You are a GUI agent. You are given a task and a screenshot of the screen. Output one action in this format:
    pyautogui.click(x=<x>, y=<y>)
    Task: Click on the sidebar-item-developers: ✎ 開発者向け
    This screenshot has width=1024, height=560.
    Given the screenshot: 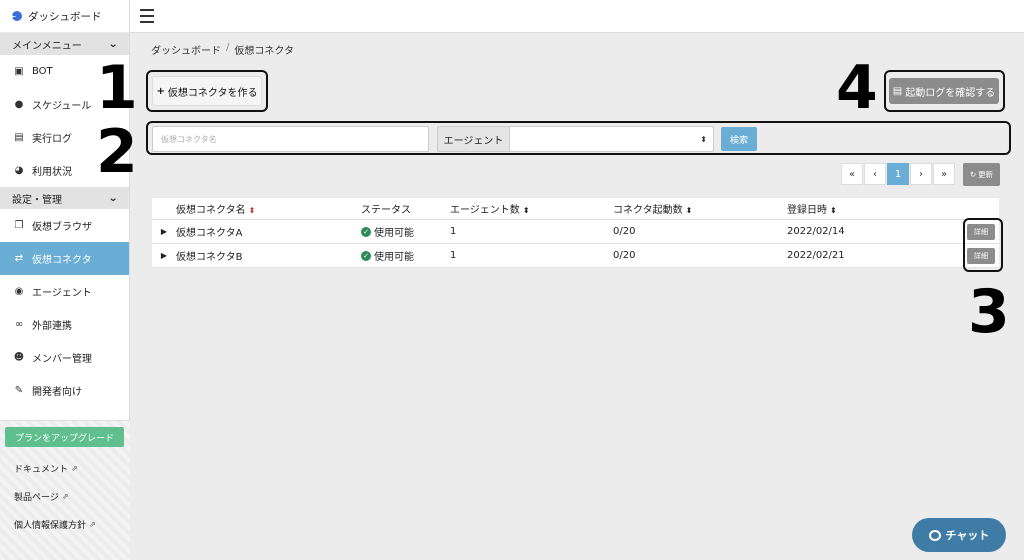 What is the action you would take?
    pyautogui.click(x=64, y=390)
    